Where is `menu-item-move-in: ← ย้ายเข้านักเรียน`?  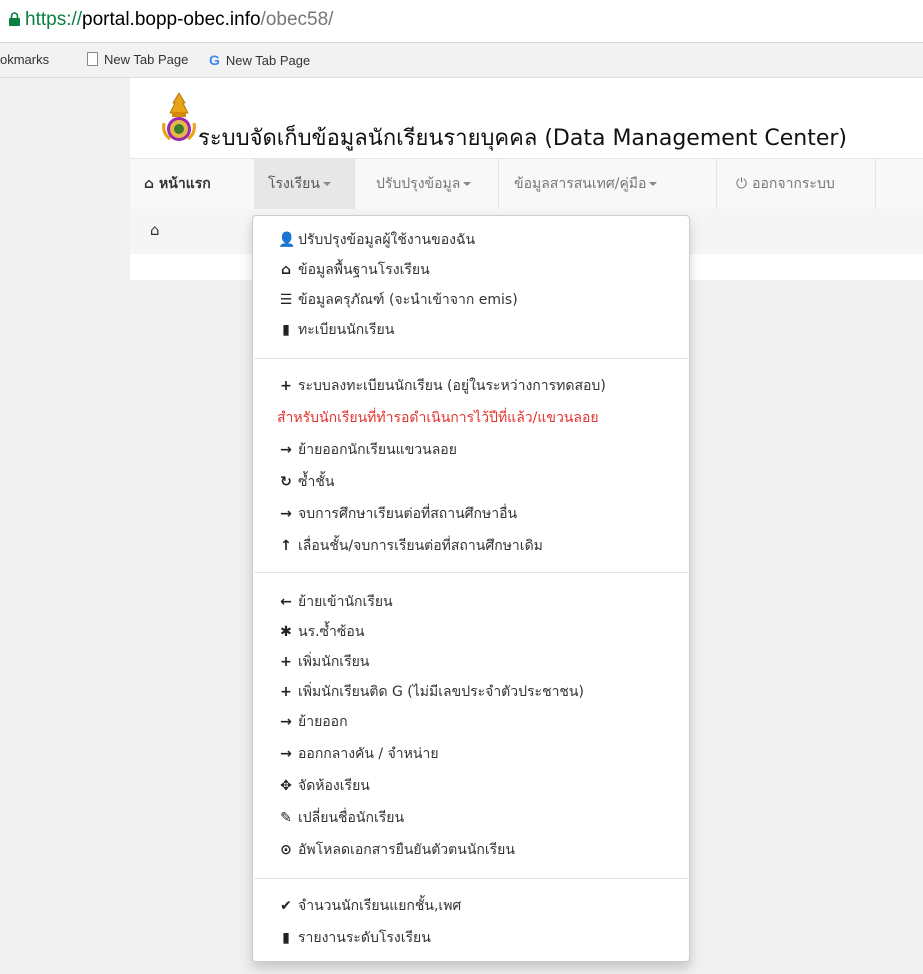
menu-item-move-in: ← ย้ายเข้านักเรียน is located at coordinates (335, 602).